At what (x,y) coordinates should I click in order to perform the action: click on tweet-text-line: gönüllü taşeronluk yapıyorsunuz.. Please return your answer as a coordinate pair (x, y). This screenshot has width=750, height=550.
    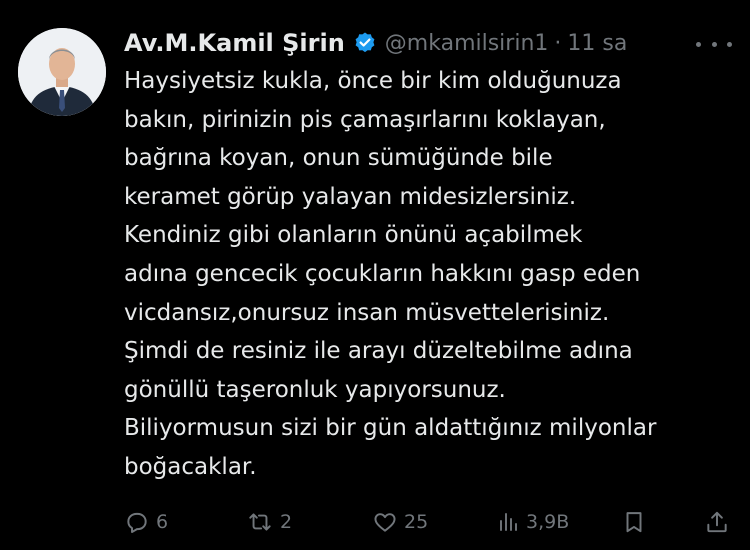
    Looking at the image, I should click on (315, 389).